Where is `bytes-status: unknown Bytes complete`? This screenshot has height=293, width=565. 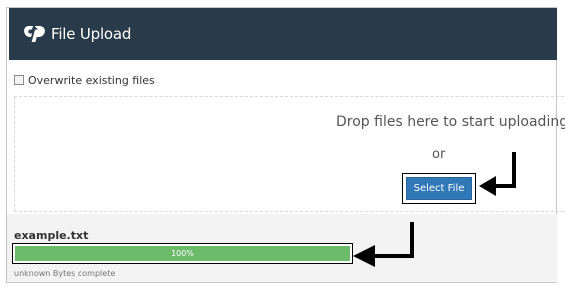
bytes-status: unknown Bytes complete is located at coordinates (65, 273).